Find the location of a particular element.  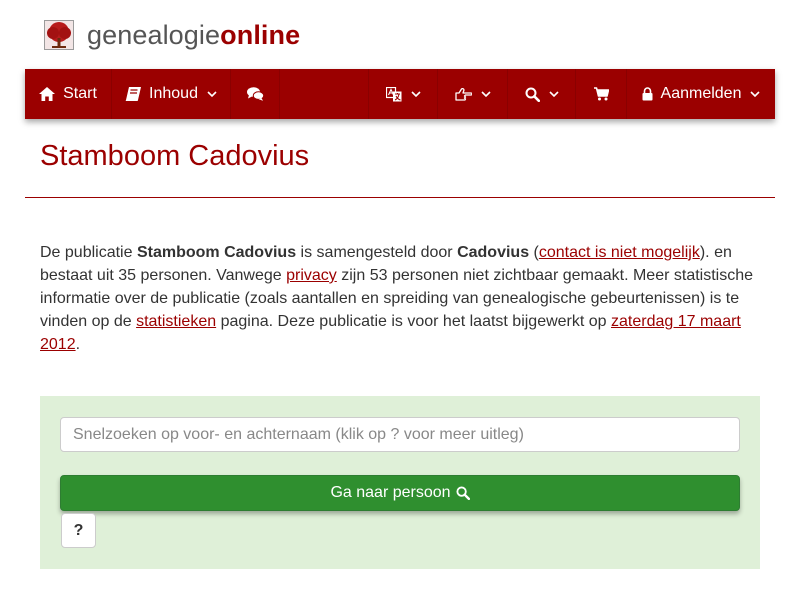

logo-text-online: online is located at coordinates (260, 34).